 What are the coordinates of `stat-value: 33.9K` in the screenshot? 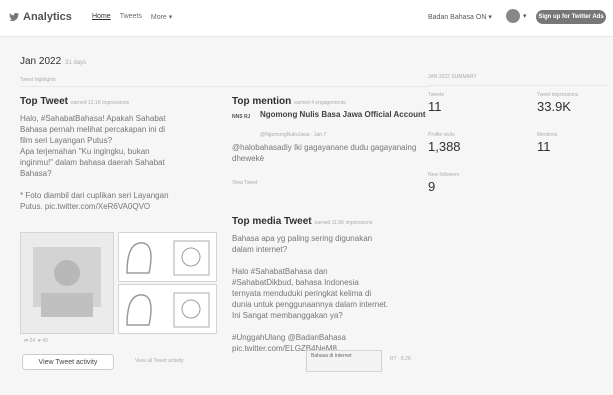 It's located at (554, 106).